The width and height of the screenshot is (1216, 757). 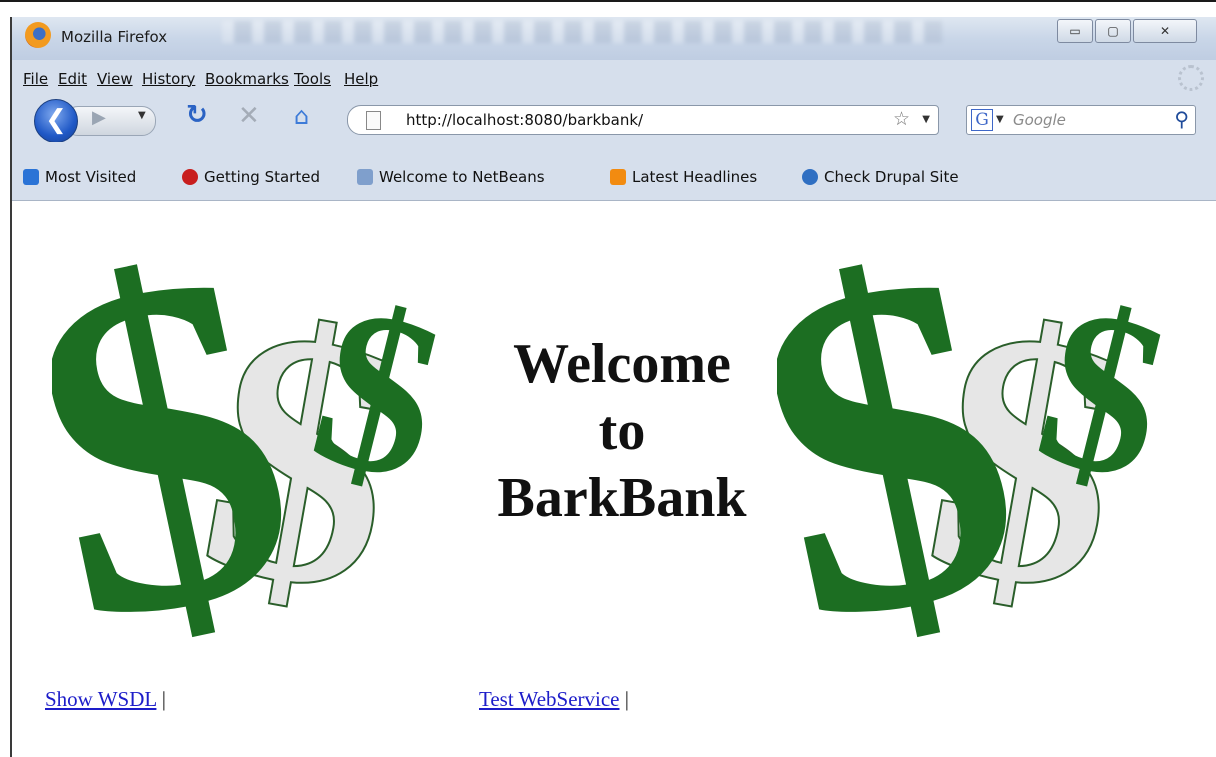 I want to click on firefox-red-icon, so click(x=190, y=177).